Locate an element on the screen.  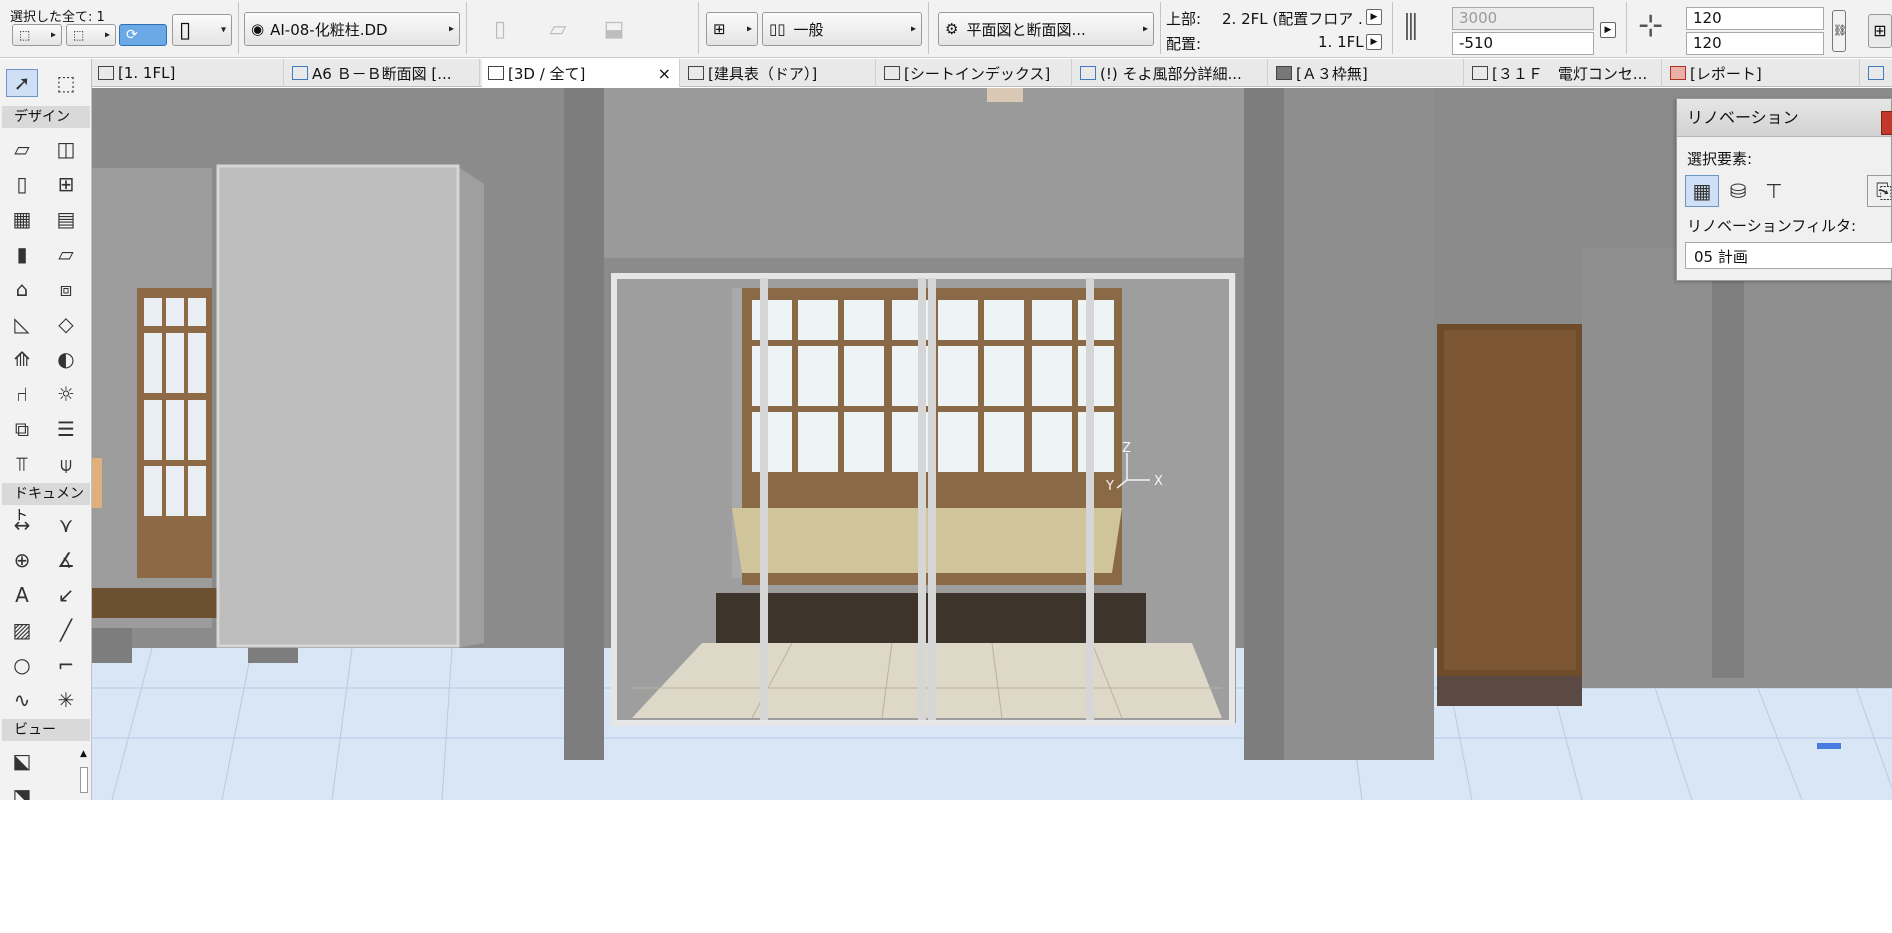
tab-1fl: [1. 1FL] is located at coordinates (188, 73).